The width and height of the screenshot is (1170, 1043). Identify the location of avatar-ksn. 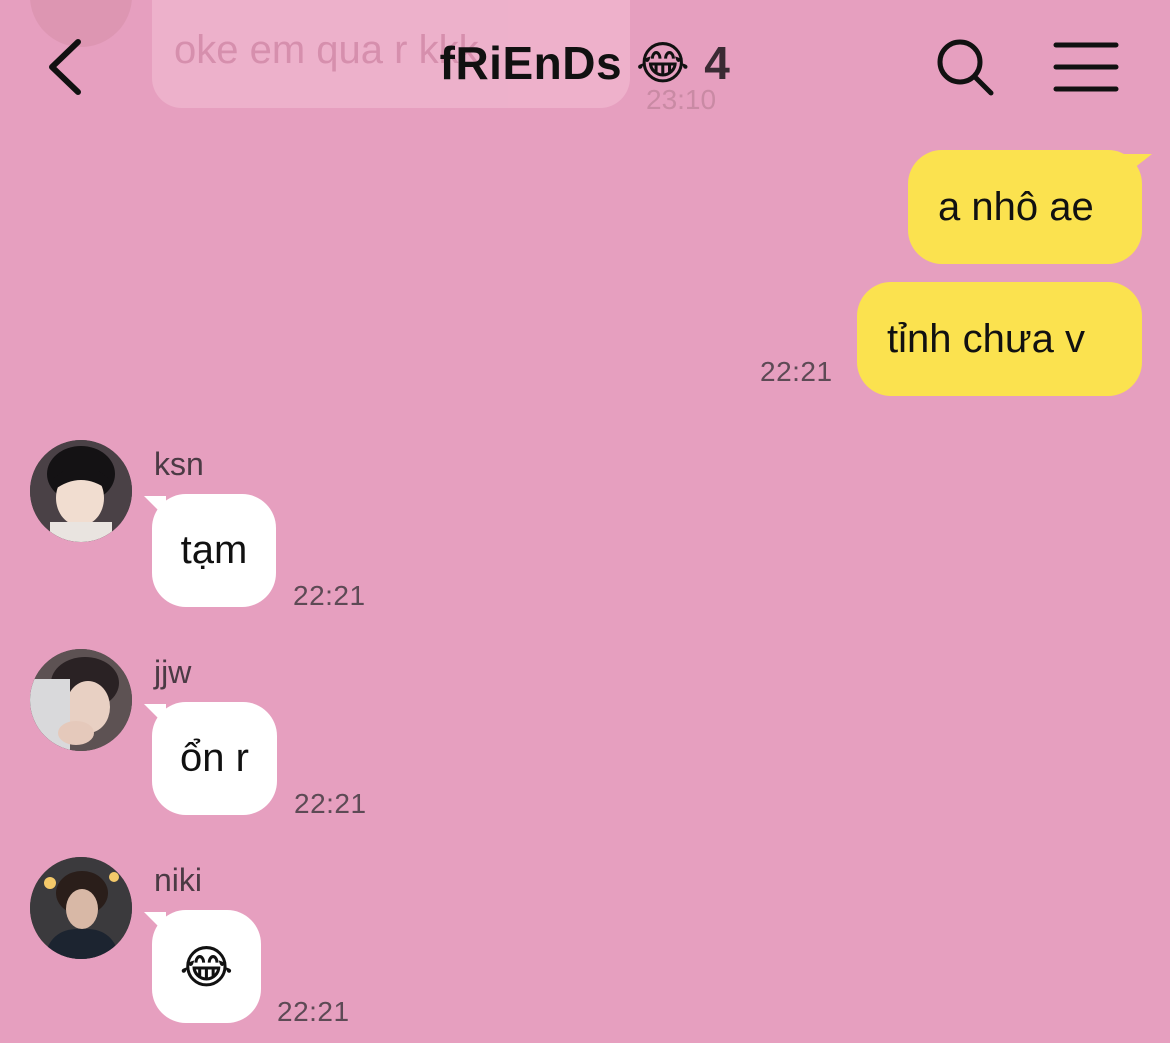
(81, 491).